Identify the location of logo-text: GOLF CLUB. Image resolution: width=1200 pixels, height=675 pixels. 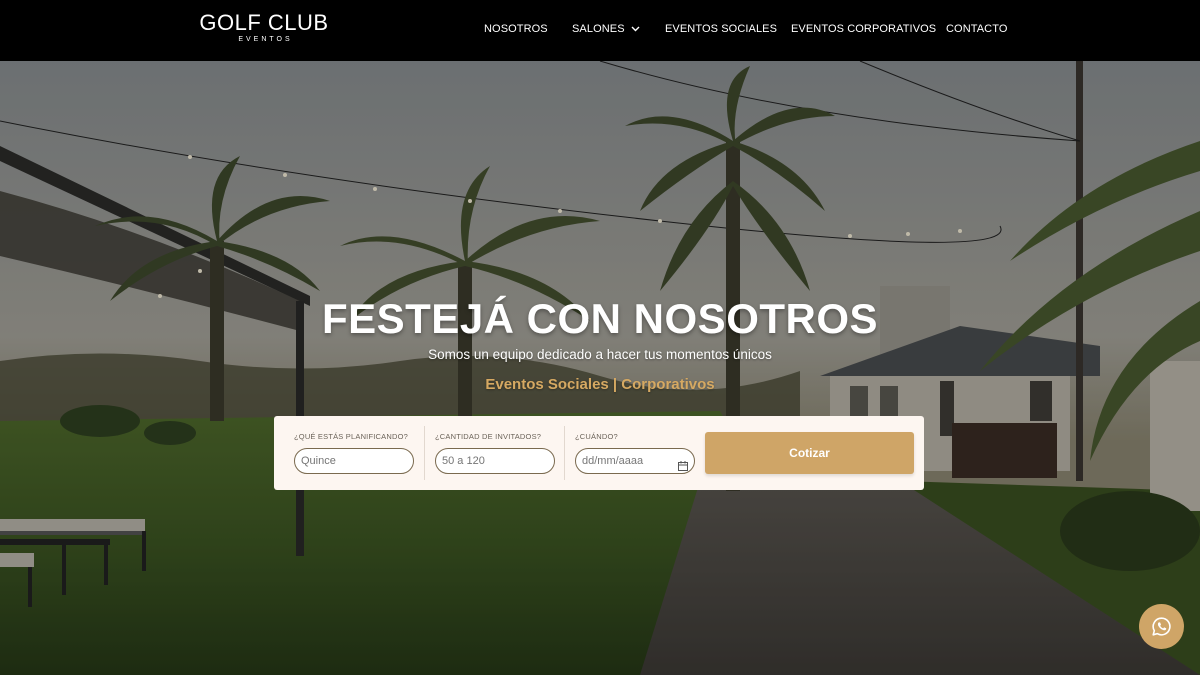
(264, 22).